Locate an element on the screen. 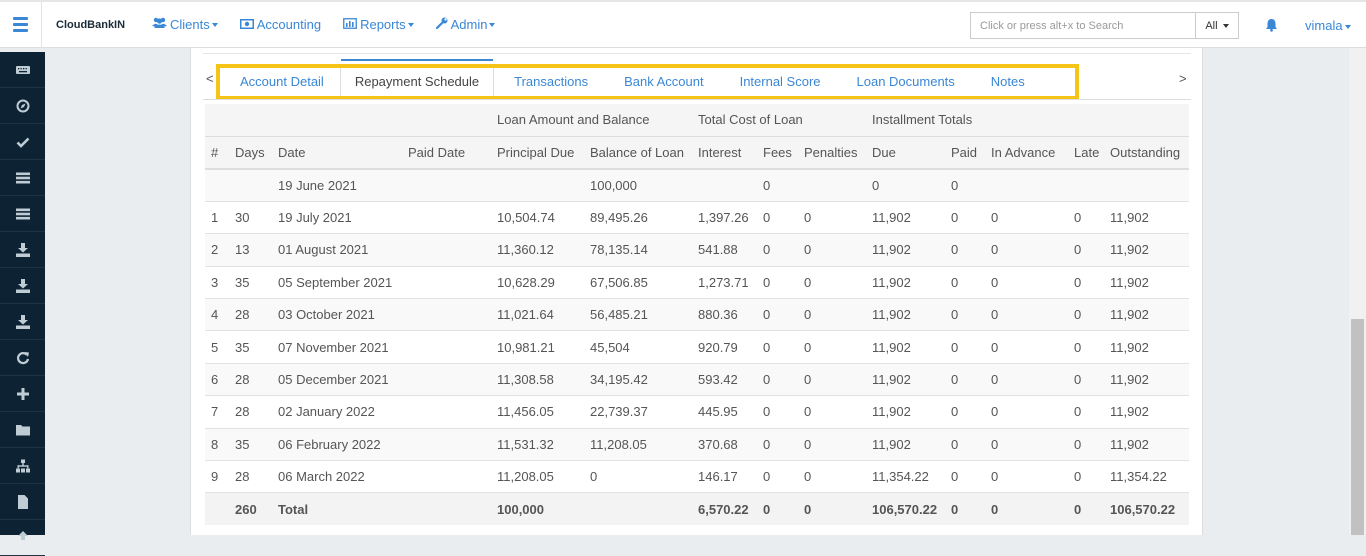  sidebar-item-add is located at coordinates (22, 394).